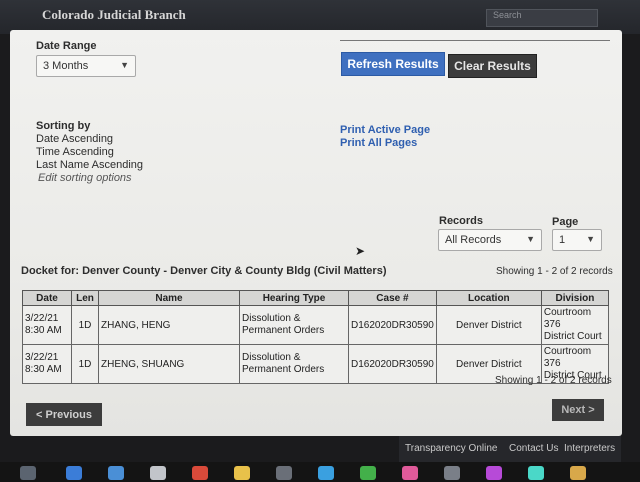 This screenshot has height=482, width=640. Describe the element at coordinates (577, 240) in the screenshot. I see `page-select: 1 ▼` at that location.